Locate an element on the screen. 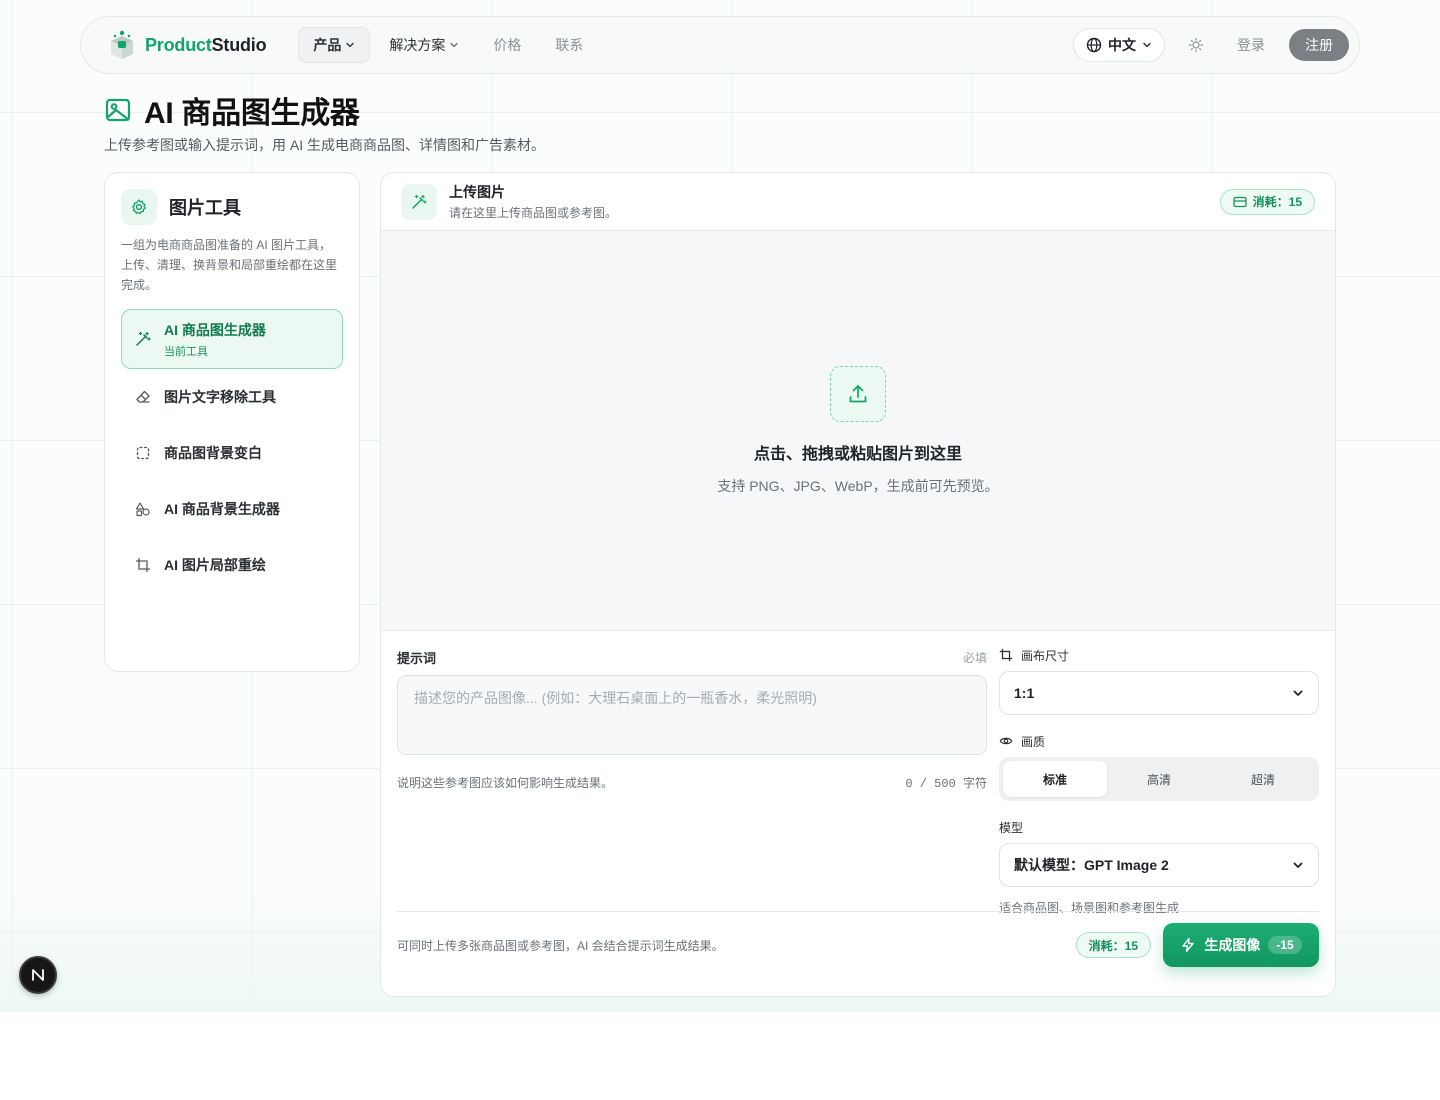 The height and width of the screenshot is (1100, 1440). sidebar-icon-box is located at coordinates (139, 207).